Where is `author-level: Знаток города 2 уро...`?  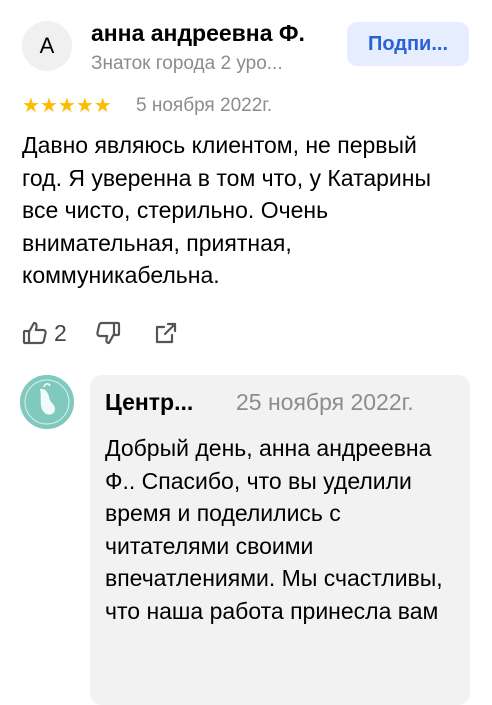 author-level: Знаток города 2 уро... is located at coordinates (187, 63).